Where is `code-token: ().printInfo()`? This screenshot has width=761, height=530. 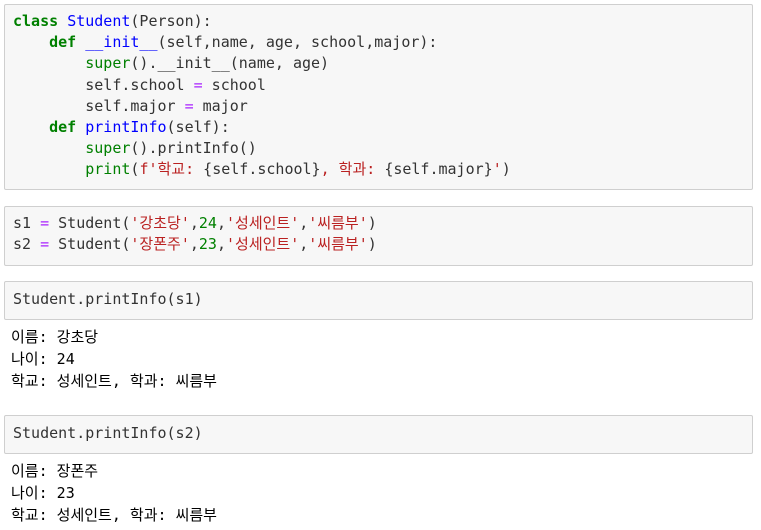 code-token: ().printInfo() is located at coordinates (193, 148).